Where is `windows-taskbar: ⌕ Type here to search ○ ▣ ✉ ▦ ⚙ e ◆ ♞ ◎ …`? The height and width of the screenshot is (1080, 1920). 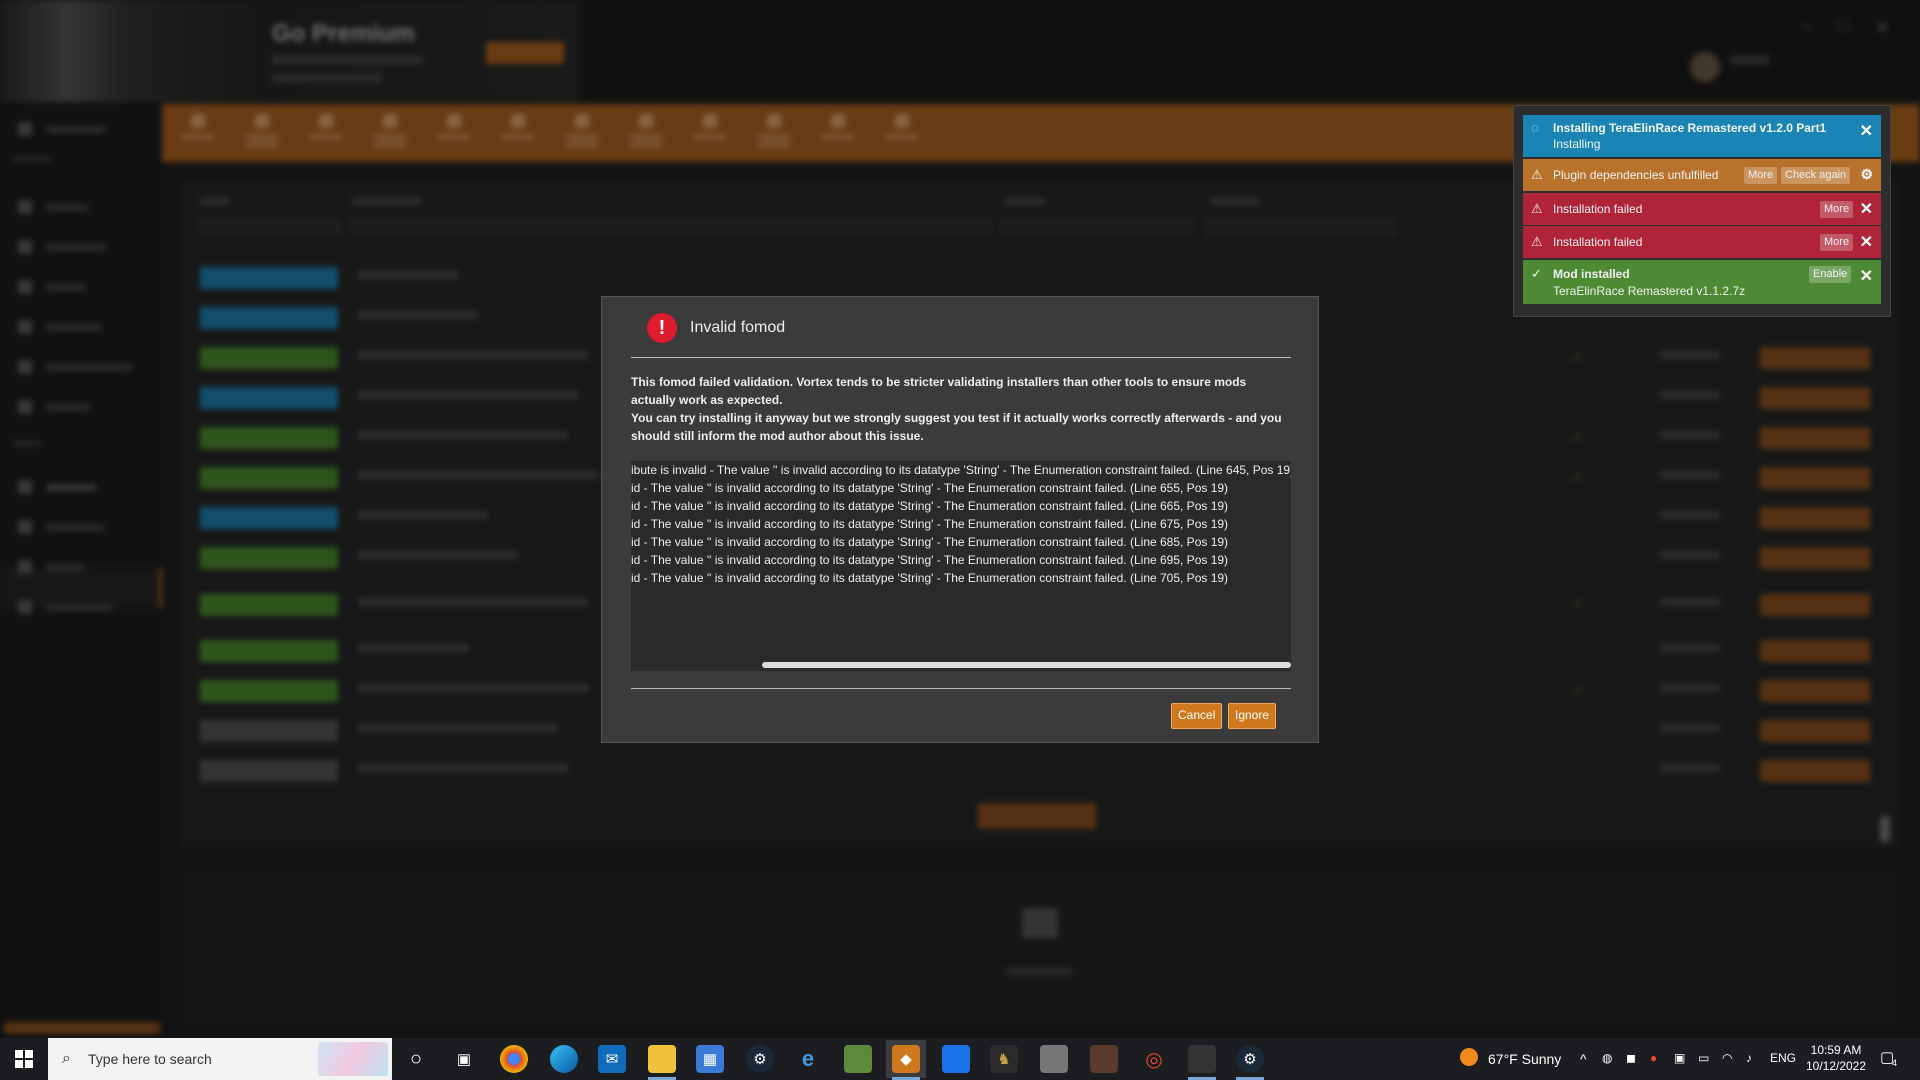 windows-taskbar: ⌕ Type here to search ○ ▣ ✉ ▦ ⚙ e ◆ ♞ ◎ … is located at coordinates (960, 1059).